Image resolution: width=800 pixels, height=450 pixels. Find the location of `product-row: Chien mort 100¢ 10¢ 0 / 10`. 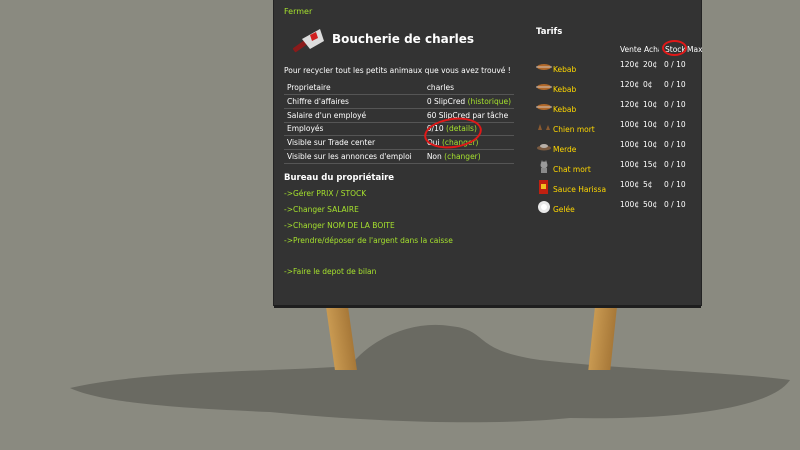

product-row: Chien mort 100¢ 10¢ 0 / 10 is located at coordinates (618, 130).